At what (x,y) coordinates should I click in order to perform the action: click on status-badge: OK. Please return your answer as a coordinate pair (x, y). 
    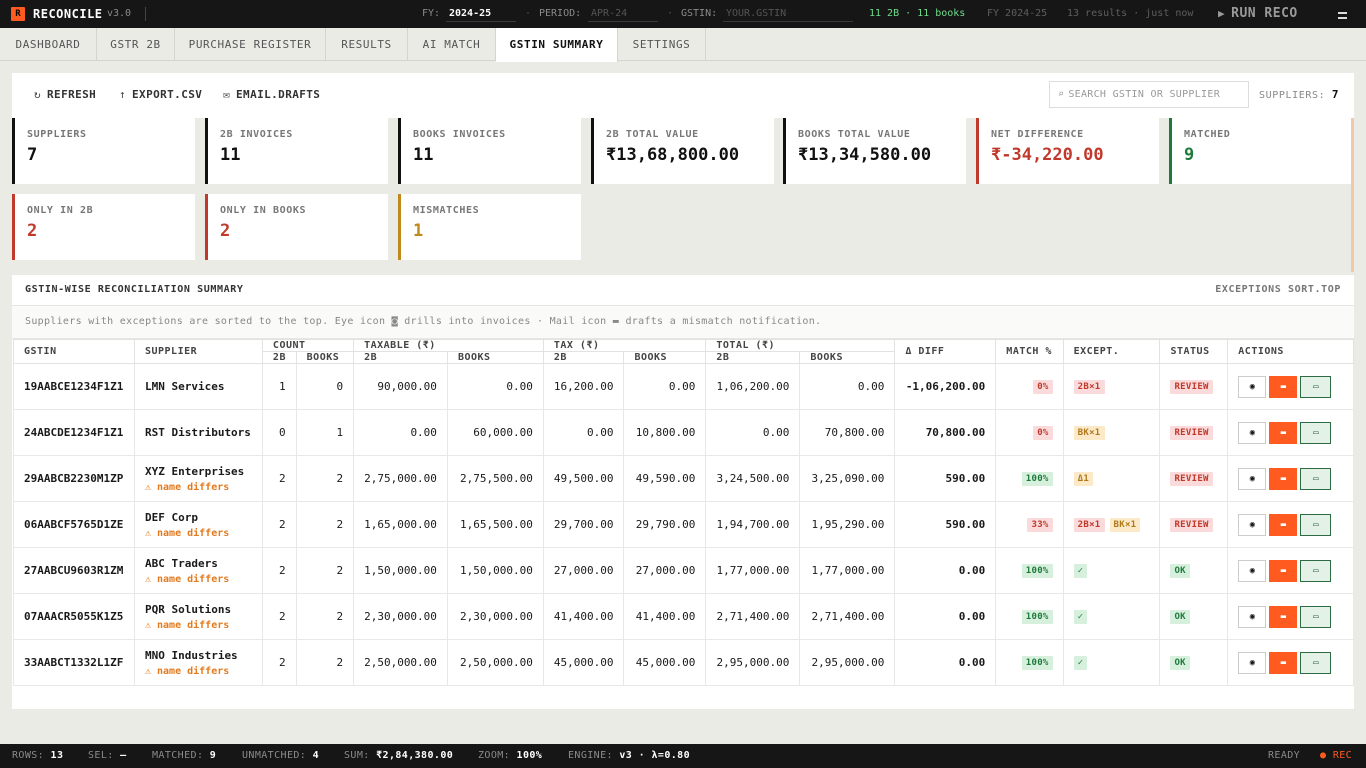
    Looking at the image, I should click on (1180, 663).